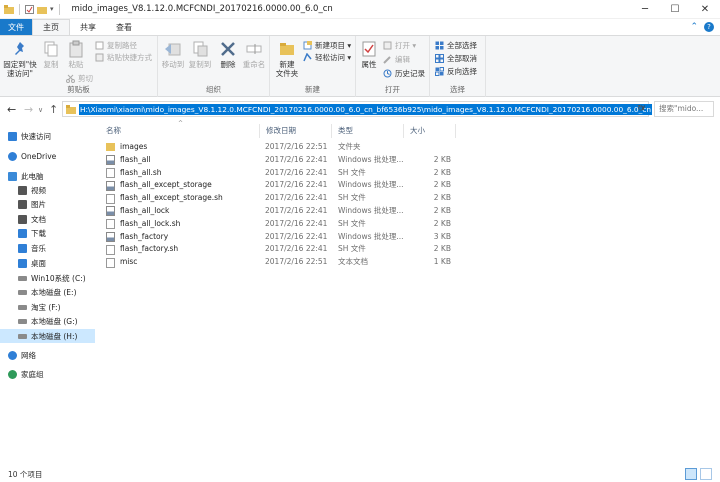 The width and height of the screenshot is (720, 482). I want to click on back-button: ←, so click(11, 109).